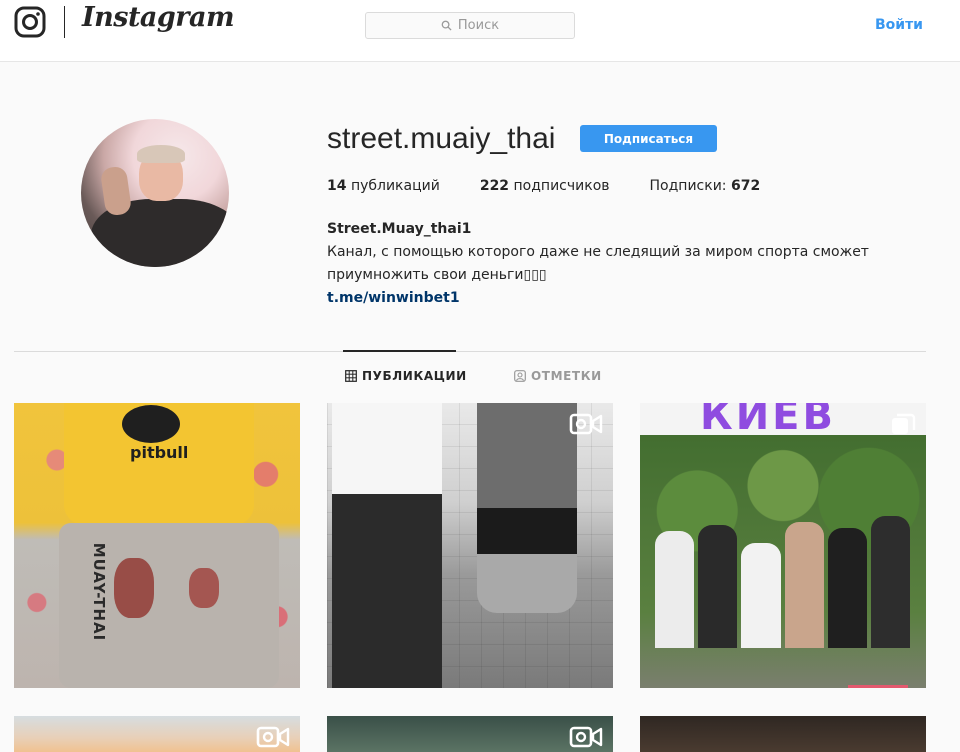  I want to click on search-placeholder: Поиск, so click(478, 25).